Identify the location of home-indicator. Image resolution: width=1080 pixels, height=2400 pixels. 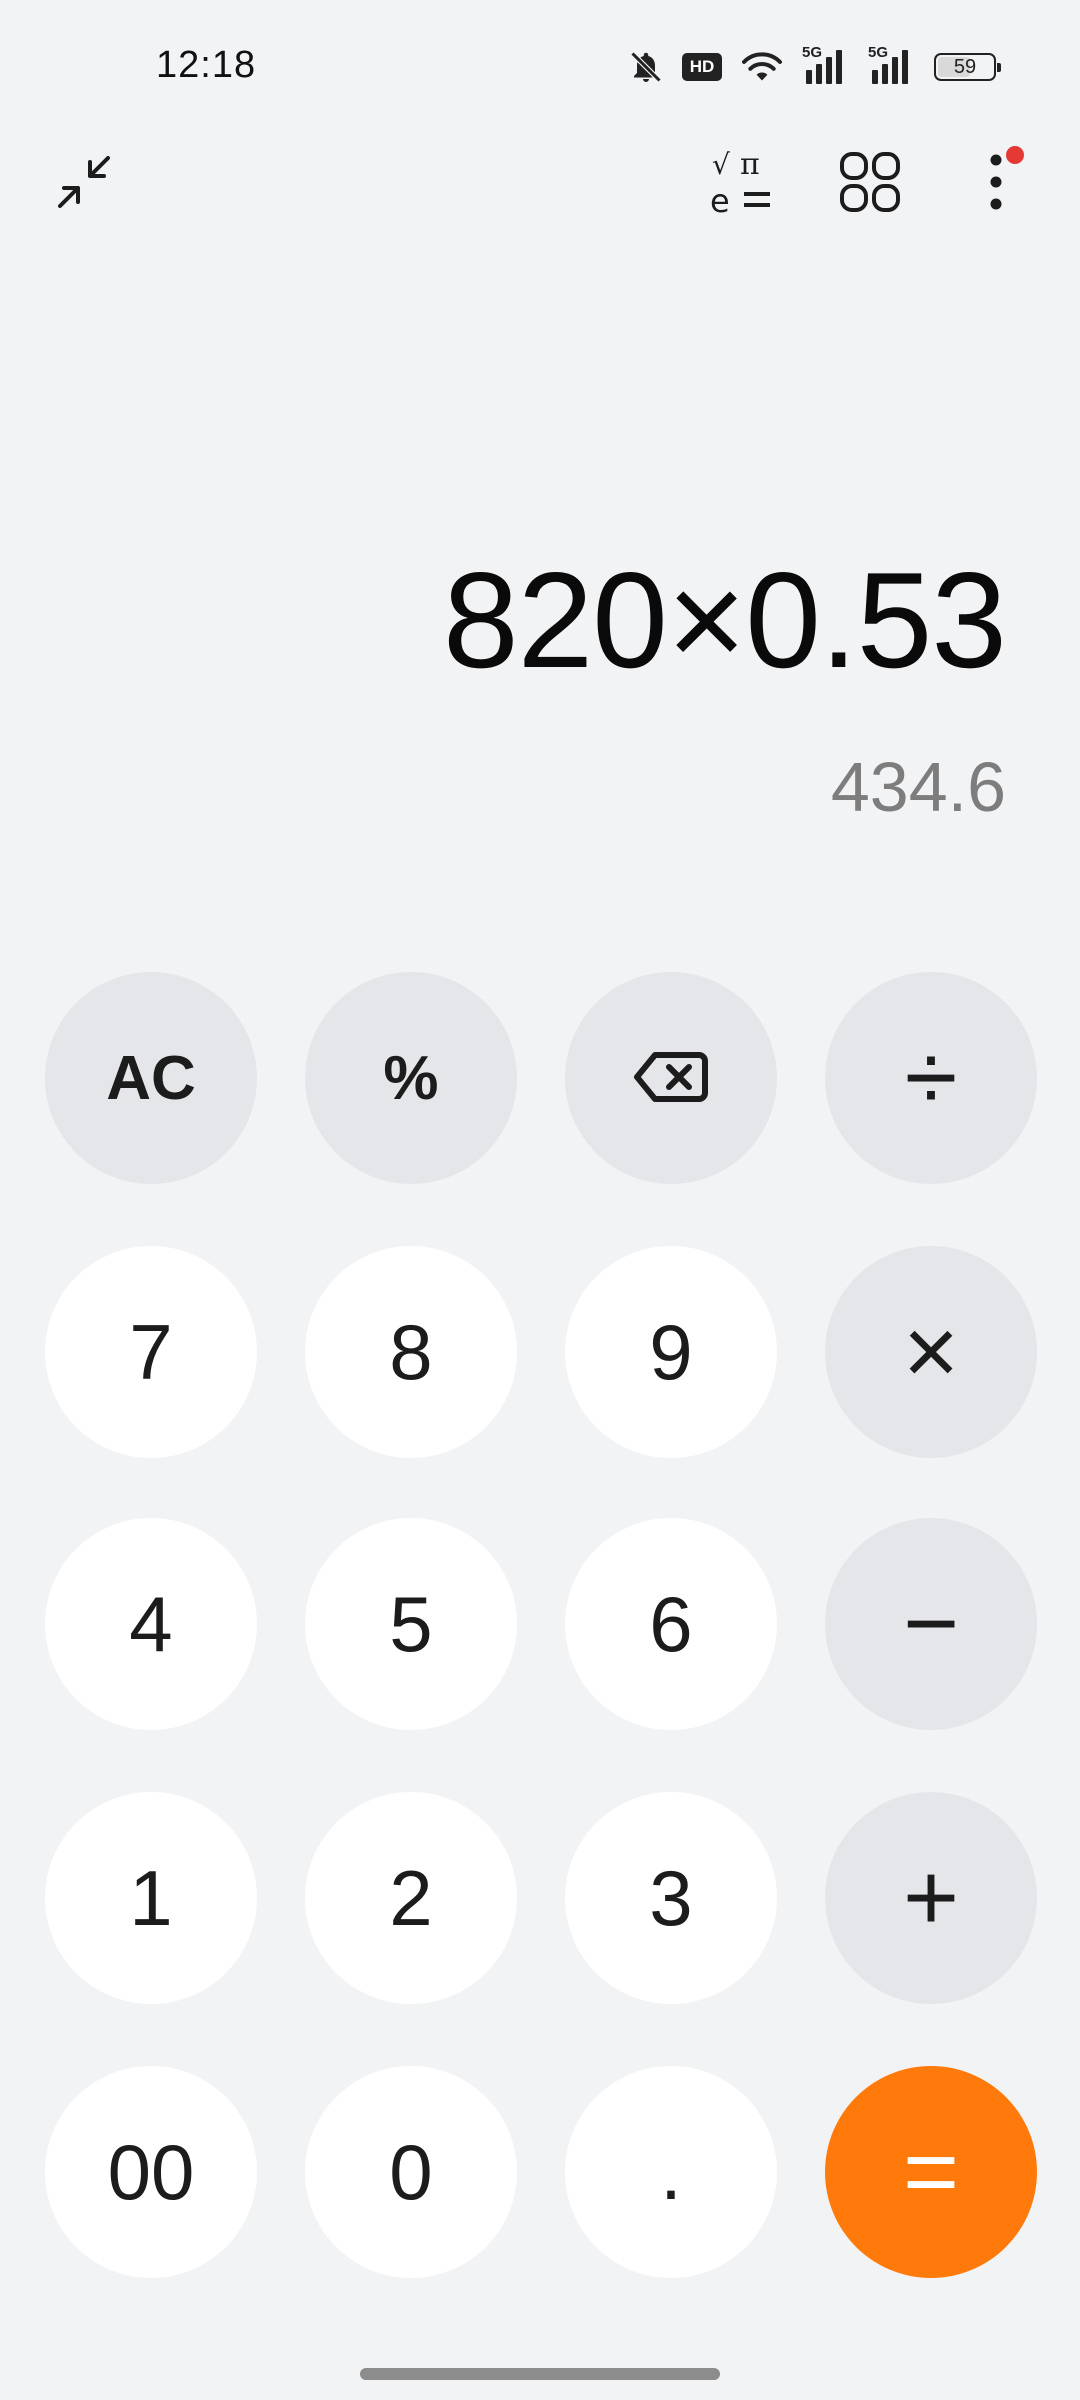
(540, 2374).